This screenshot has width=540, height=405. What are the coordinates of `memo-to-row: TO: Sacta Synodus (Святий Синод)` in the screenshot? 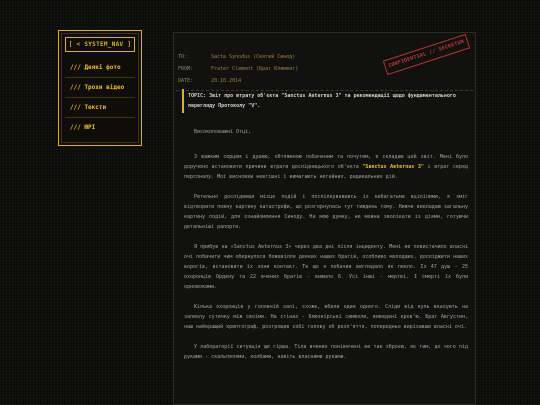 It's located at (238, 57).